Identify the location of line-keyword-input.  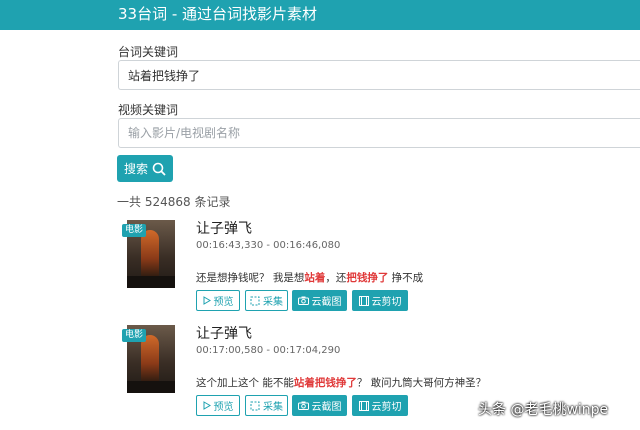
(379, 75).